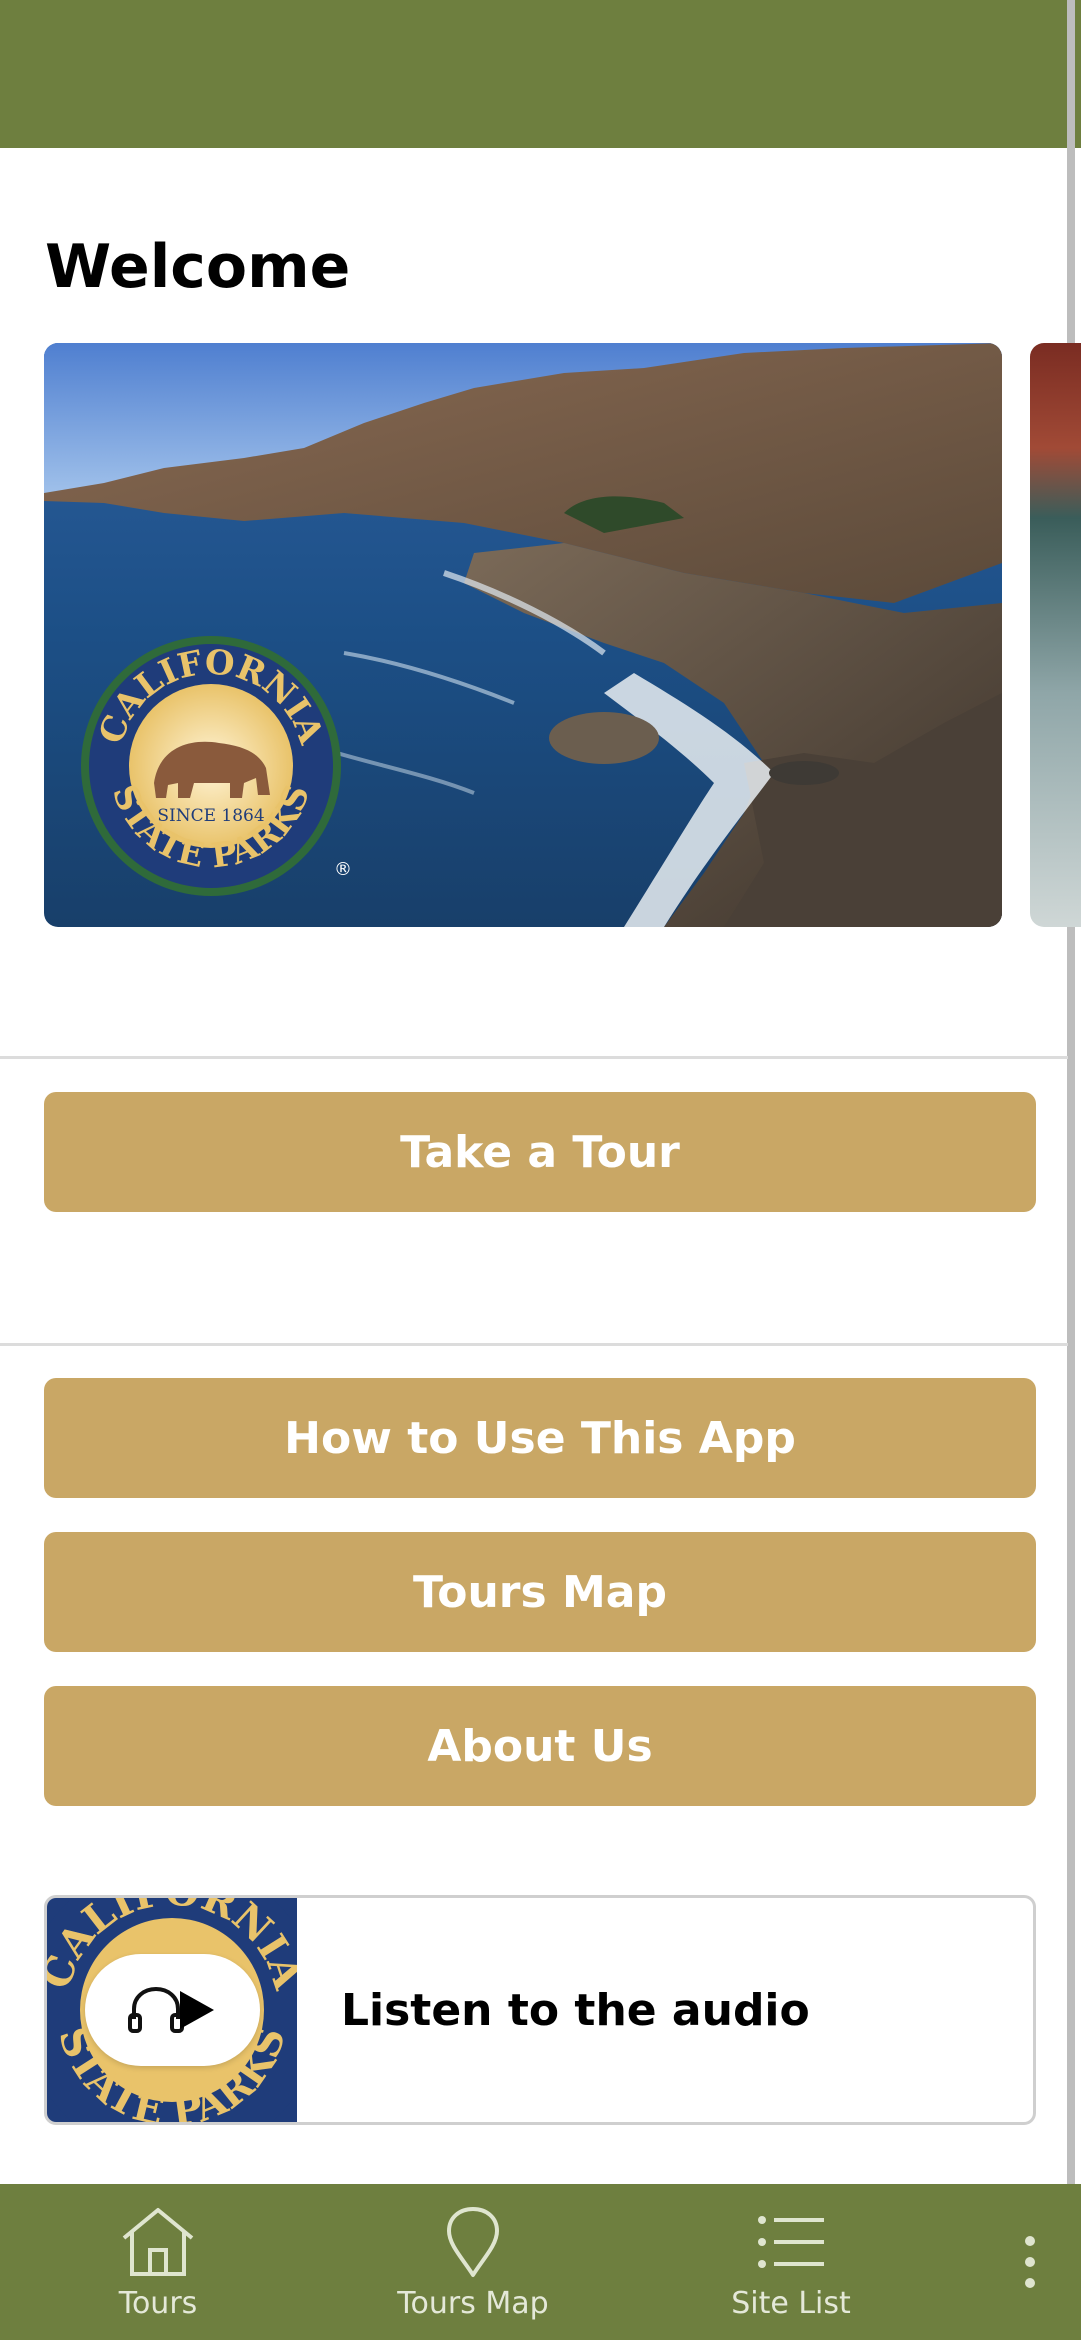 This screenshot has width=1081, height=2340. I want to click on more-vertical-icon, so click(1030, 2262).